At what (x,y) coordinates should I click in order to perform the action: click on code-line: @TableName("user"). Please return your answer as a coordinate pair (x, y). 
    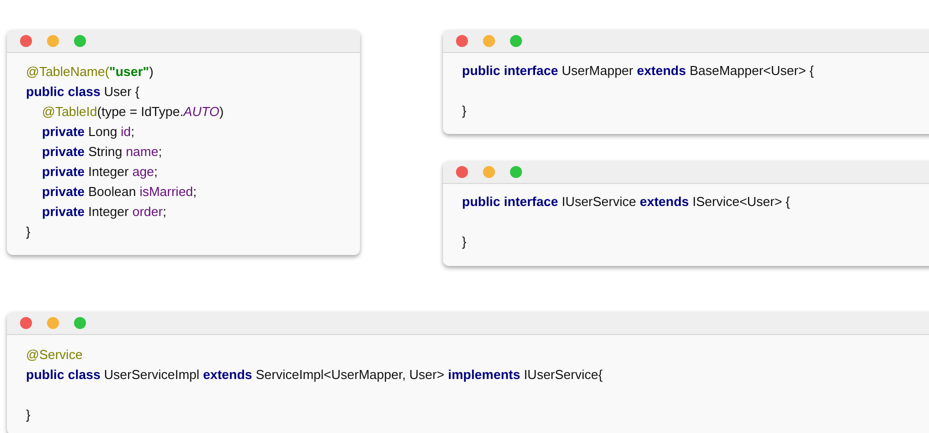
    Looking at the image, I should click on (90, 72).